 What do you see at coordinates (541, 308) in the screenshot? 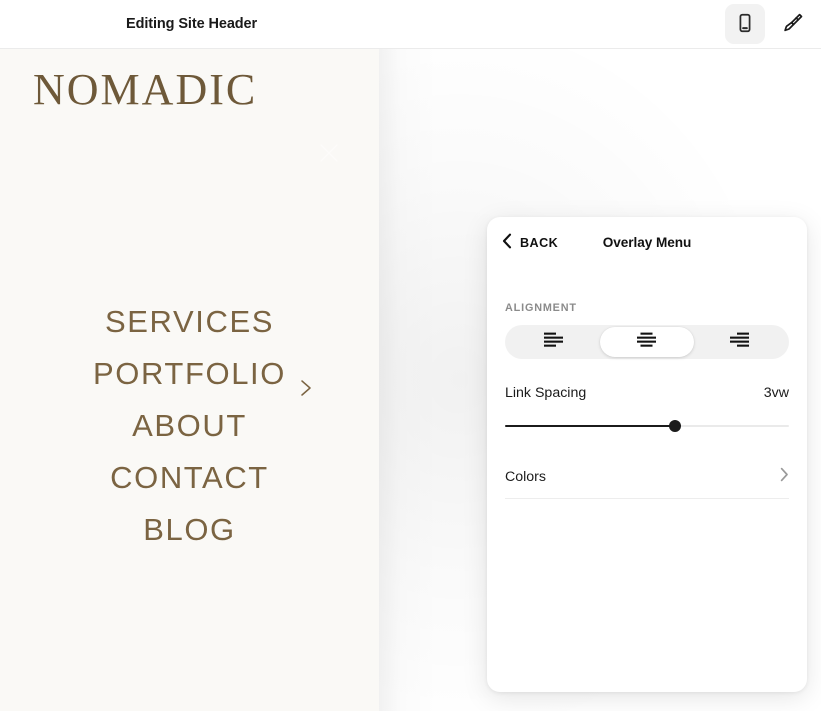
I see `alignment-section-label: ALIGNMENT` at bounding box center [541, 308].